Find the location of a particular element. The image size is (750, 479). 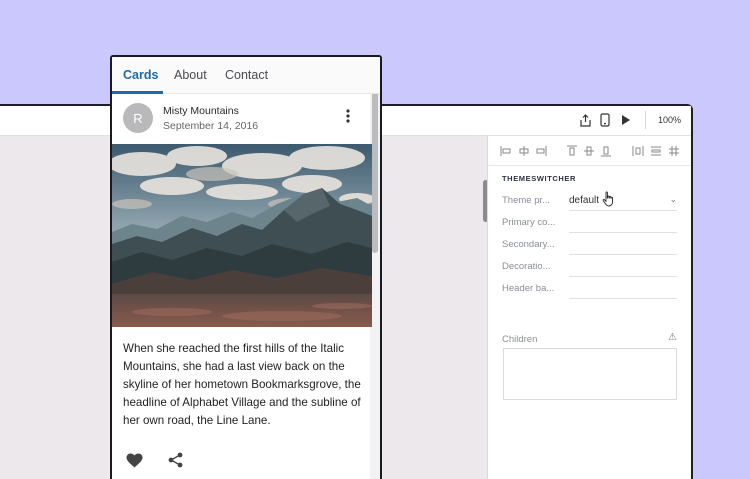

align-toolbar is located at coordinates (589, 151).